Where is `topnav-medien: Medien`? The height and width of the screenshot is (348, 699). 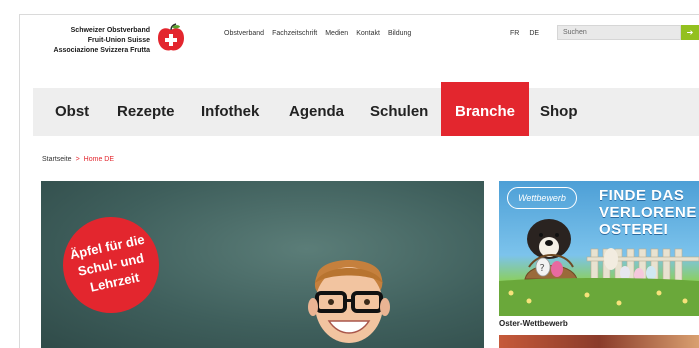
topnav-medien: Medien is located at coordinates (336, 33).